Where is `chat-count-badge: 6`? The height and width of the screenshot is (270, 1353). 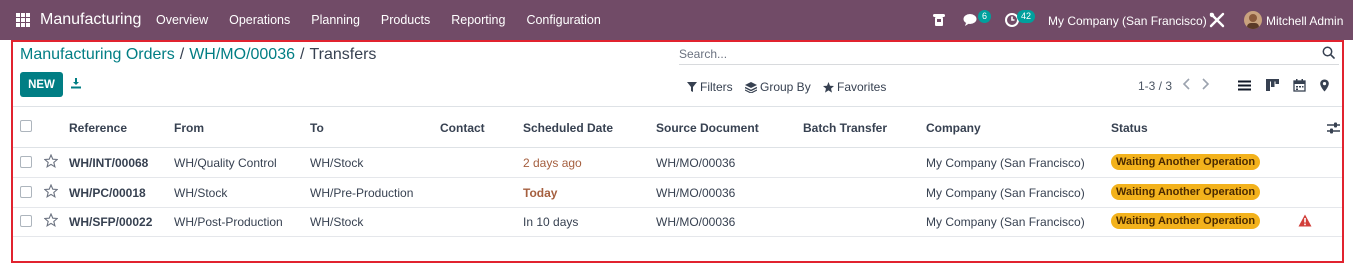
chat-count-badge: 6 is located at coordinates (985, 16).